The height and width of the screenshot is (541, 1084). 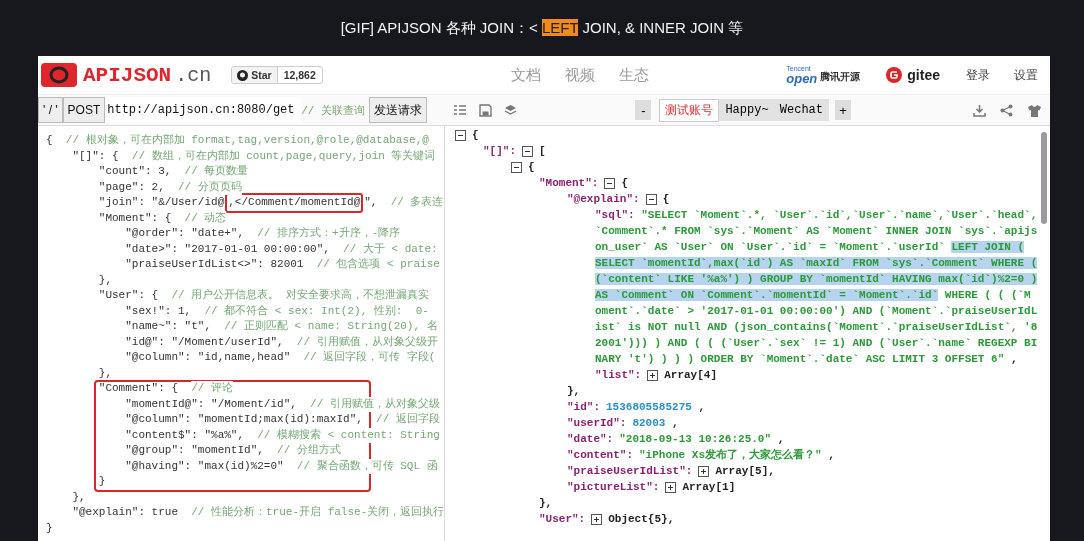 I want to click on code-text: "praiseUserIdList<>": 82001, so click(x=214, y=264).